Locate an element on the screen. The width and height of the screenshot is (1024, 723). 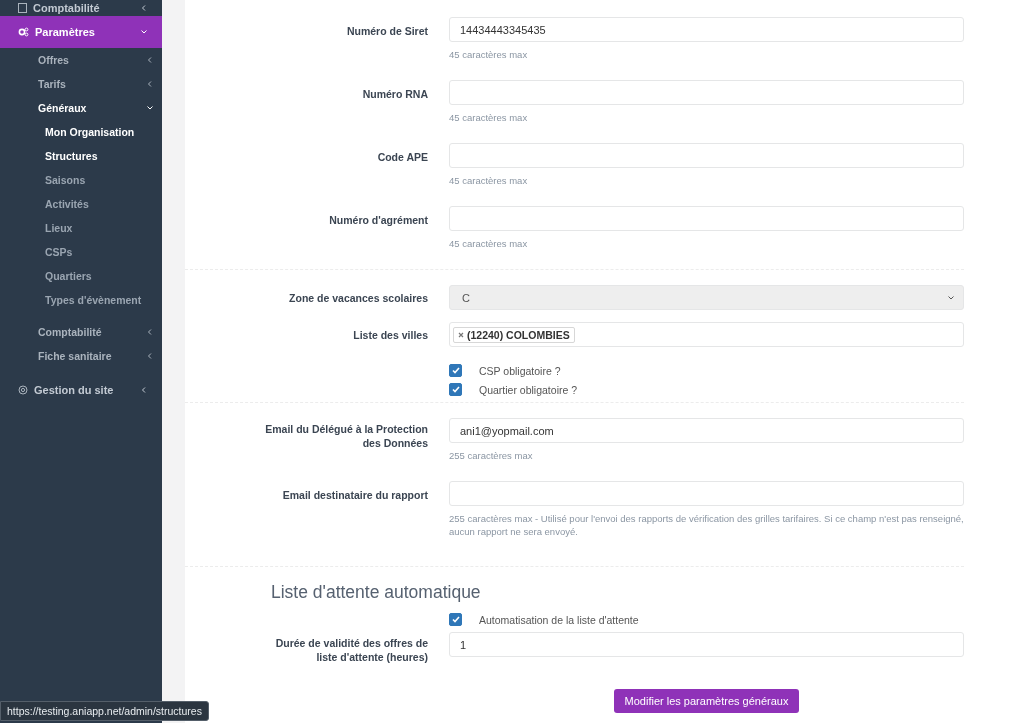
checkbox-label: Automatisation de la liste d'attente is located at coordinates (559, 619).